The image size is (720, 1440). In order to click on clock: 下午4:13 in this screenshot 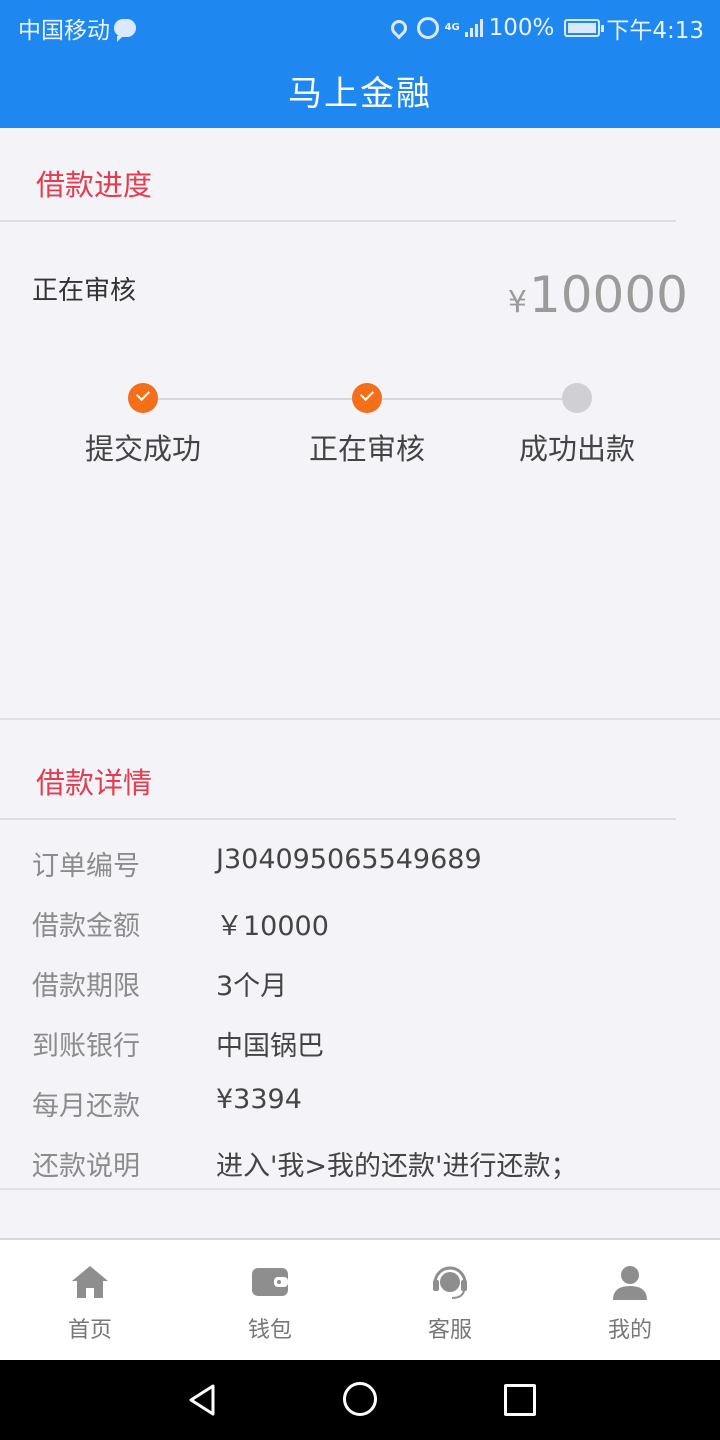, I will do `click(655, 31)`.